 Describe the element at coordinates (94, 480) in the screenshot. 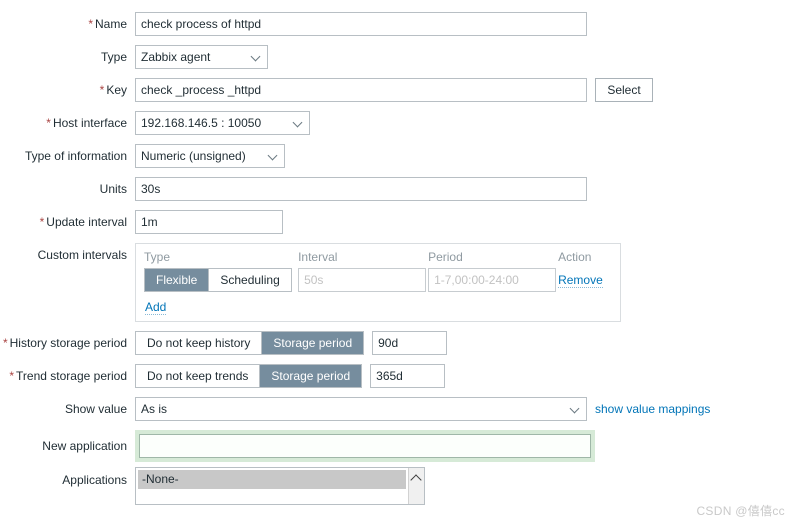

I see `label-applications-text: Applications` at that location.